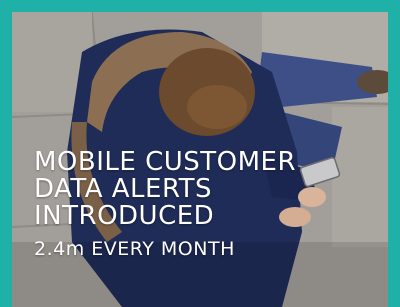 The image size is (400, 307). What do you see at coordinates (134, 249) in the screenshot?
I see `subline-stat: 2.4m EVERY MONTH` at bounding box center [134, 249].